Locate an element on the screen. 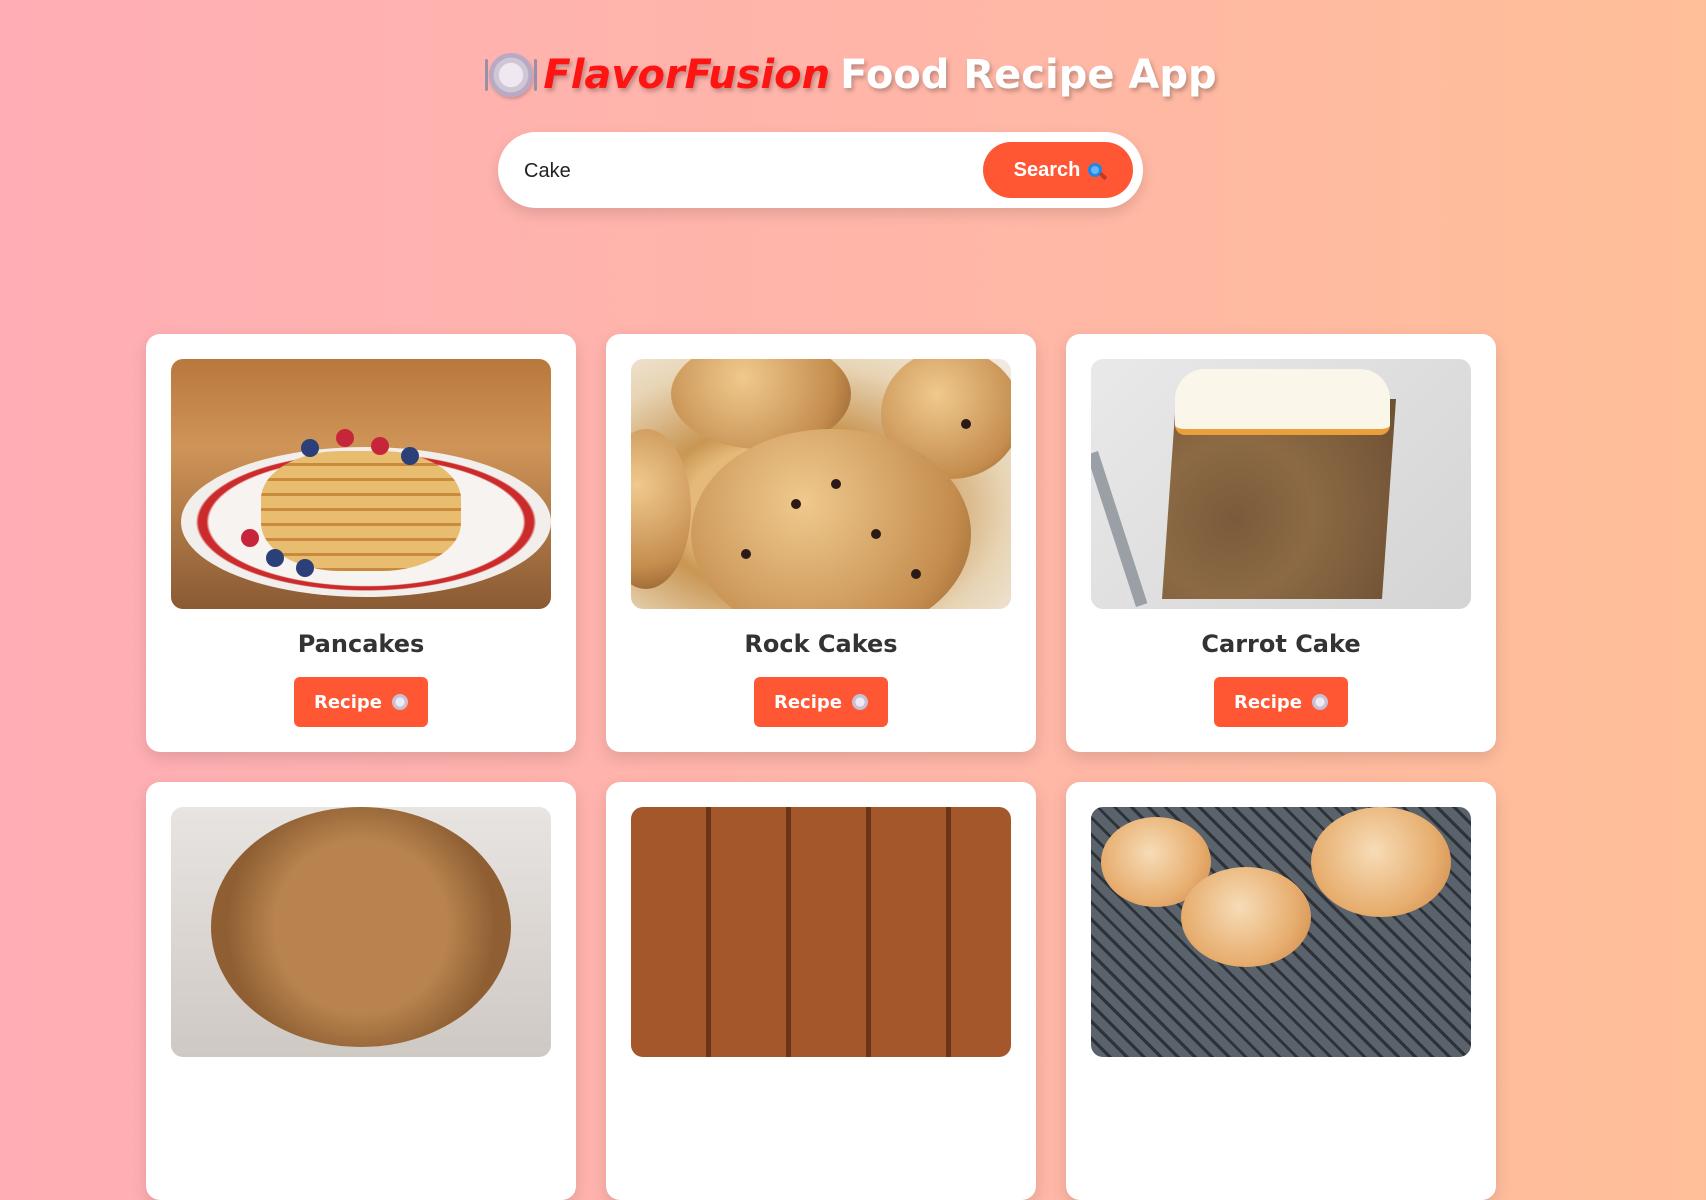 The image size is (1706, 1200). page-title: FlavorFusion Food Recipe App is located at coordinates (851, 75).